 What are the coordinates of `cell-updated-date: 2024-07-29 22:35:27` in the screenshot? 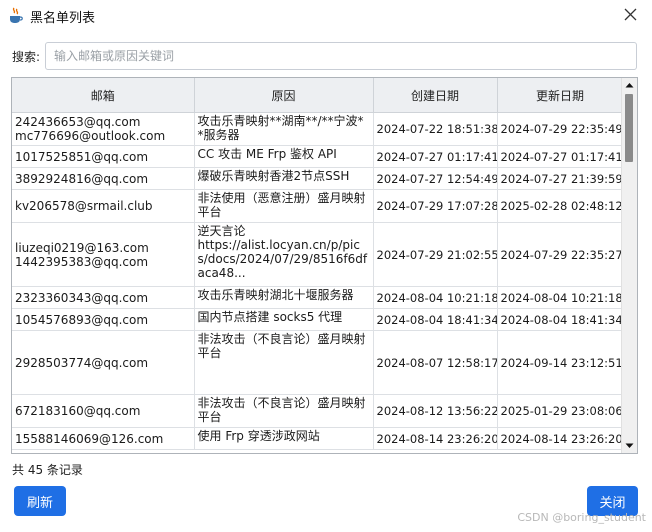 It's located at (560, 254).